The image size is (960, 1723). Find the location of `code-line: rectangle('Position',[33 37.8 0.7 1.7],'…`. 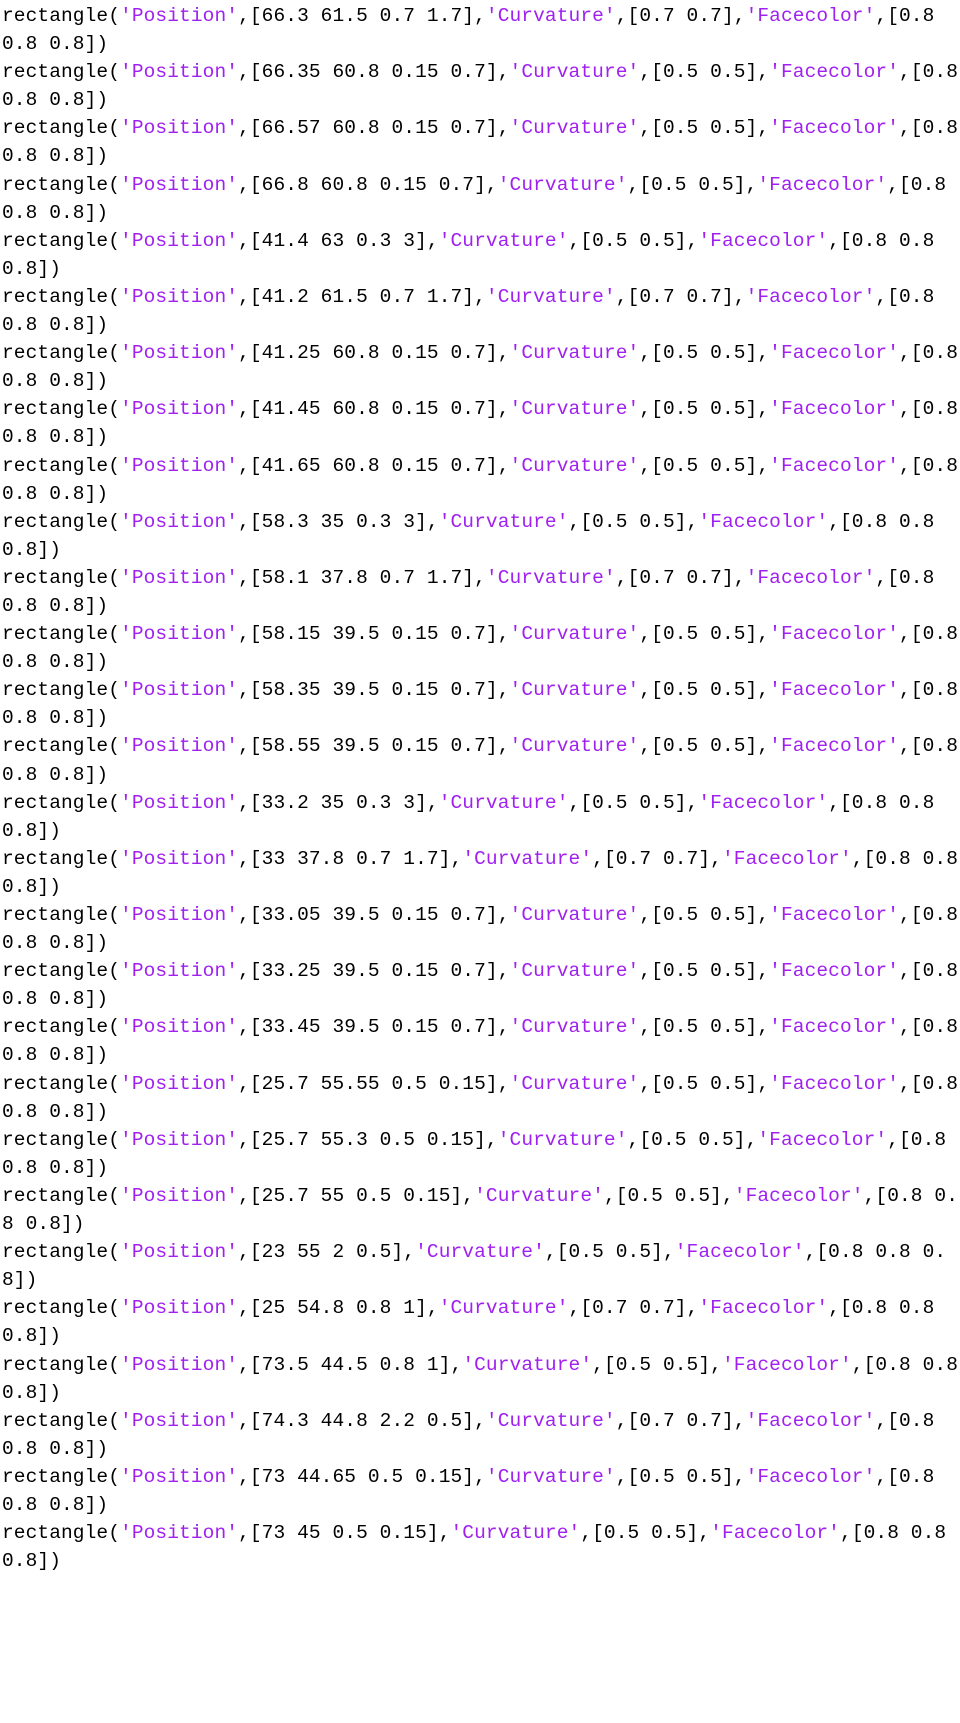

code-line: rectangle('Position',[33 37.8 0.7 1.7],'… is located at coordinates (480, 873).